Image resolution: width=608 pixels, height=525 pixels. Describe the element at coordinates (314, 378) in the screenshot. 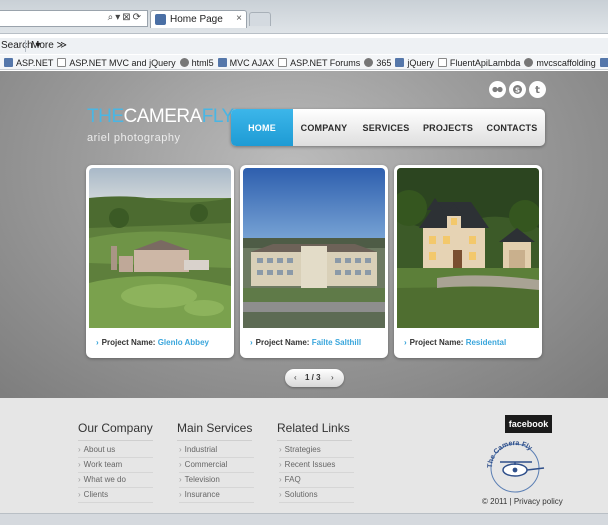

I see `carousel-pager: ‹ 1 / 3 ›` at that location.